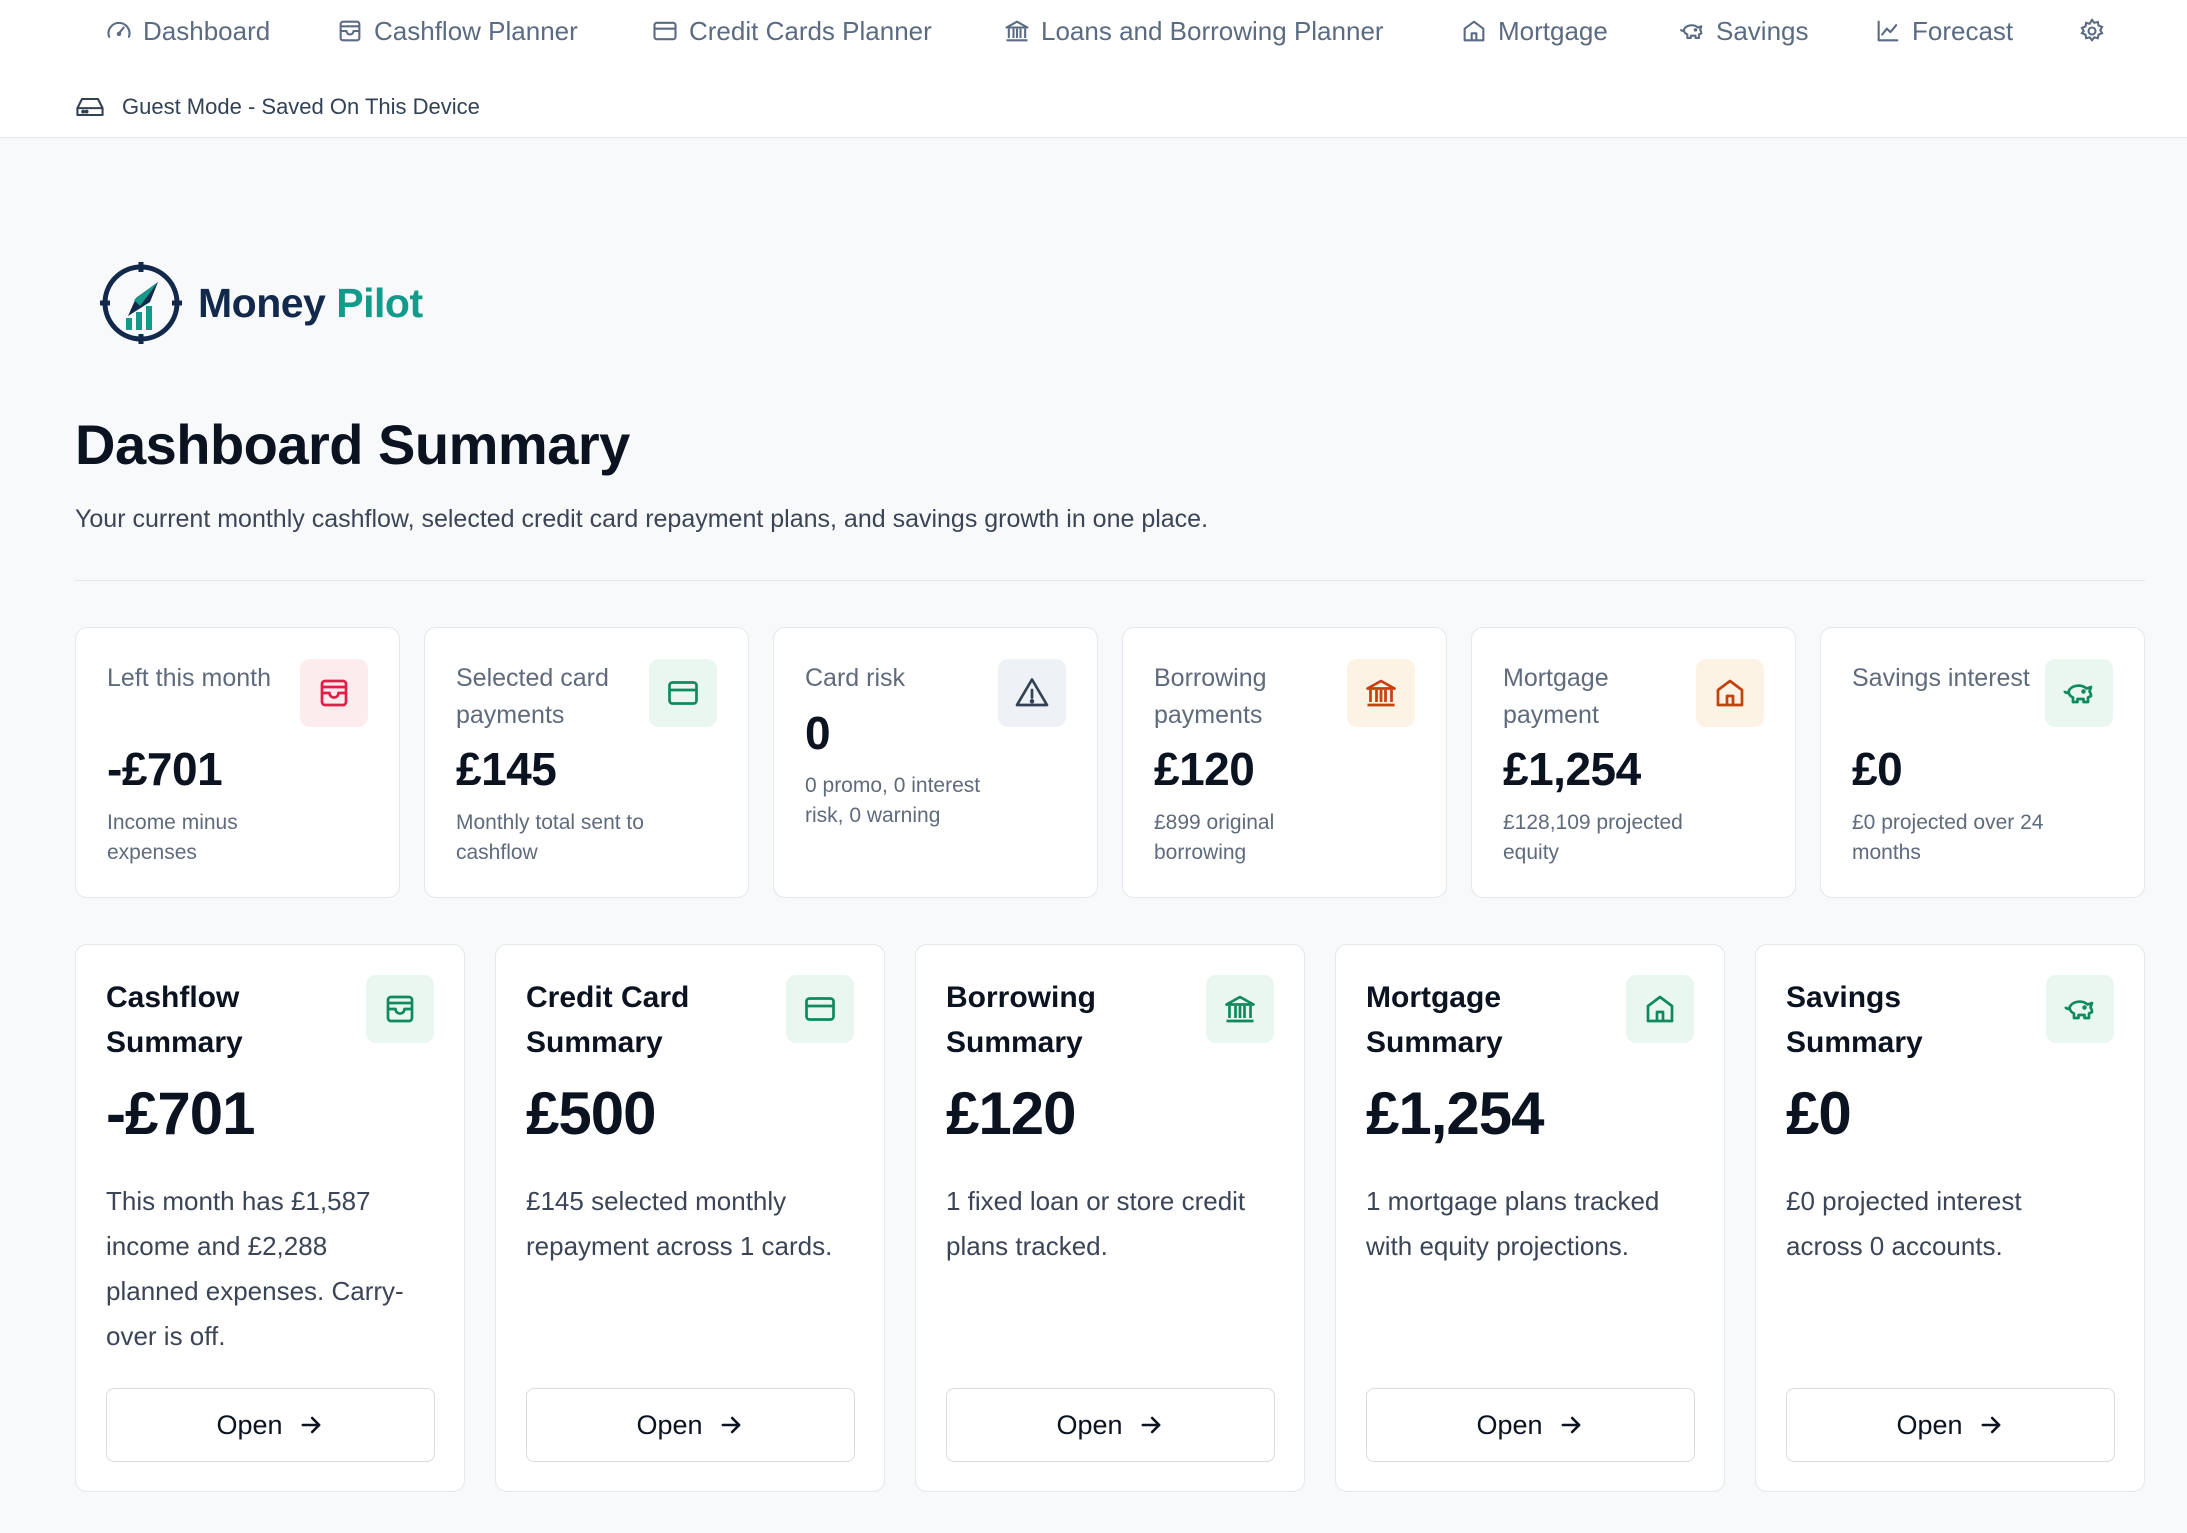 The width and height of the screenshot is (2187, 1533). Describe the element at coordinates (1021, 1020) in the screenshot. I see `card-title: Borrowing Summary` at that location.